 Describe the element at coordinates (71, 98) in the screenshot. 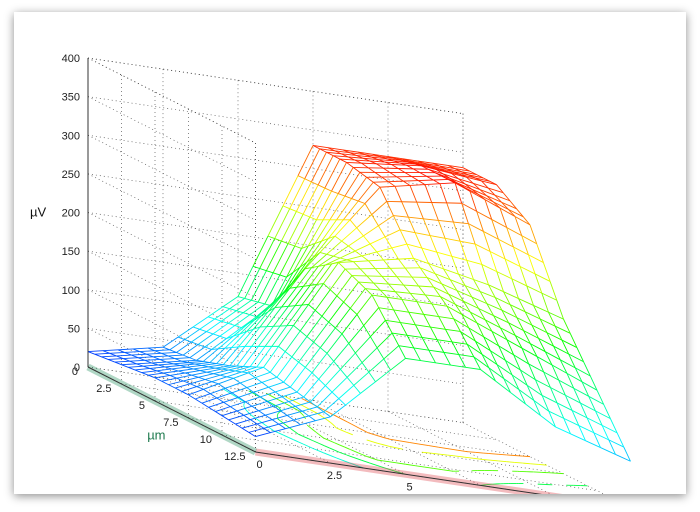

I see `z-tick-label: 350` at that location.